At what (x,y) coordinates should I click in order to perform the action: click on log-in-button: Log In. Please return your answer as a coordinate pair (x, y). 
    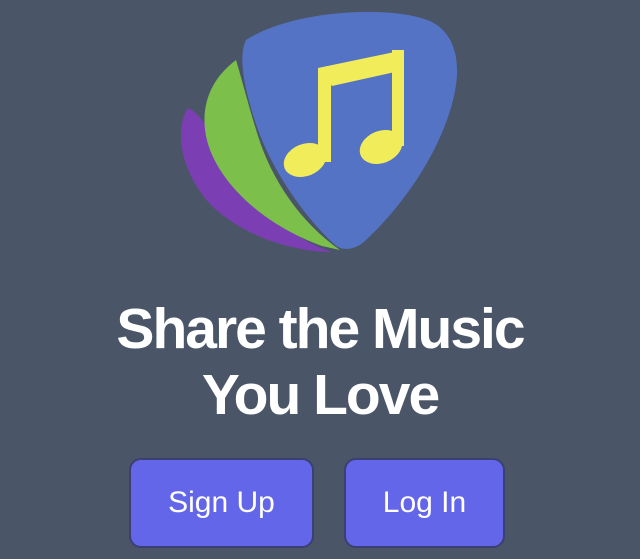
    Looking at the image, I should click on (424, 503).